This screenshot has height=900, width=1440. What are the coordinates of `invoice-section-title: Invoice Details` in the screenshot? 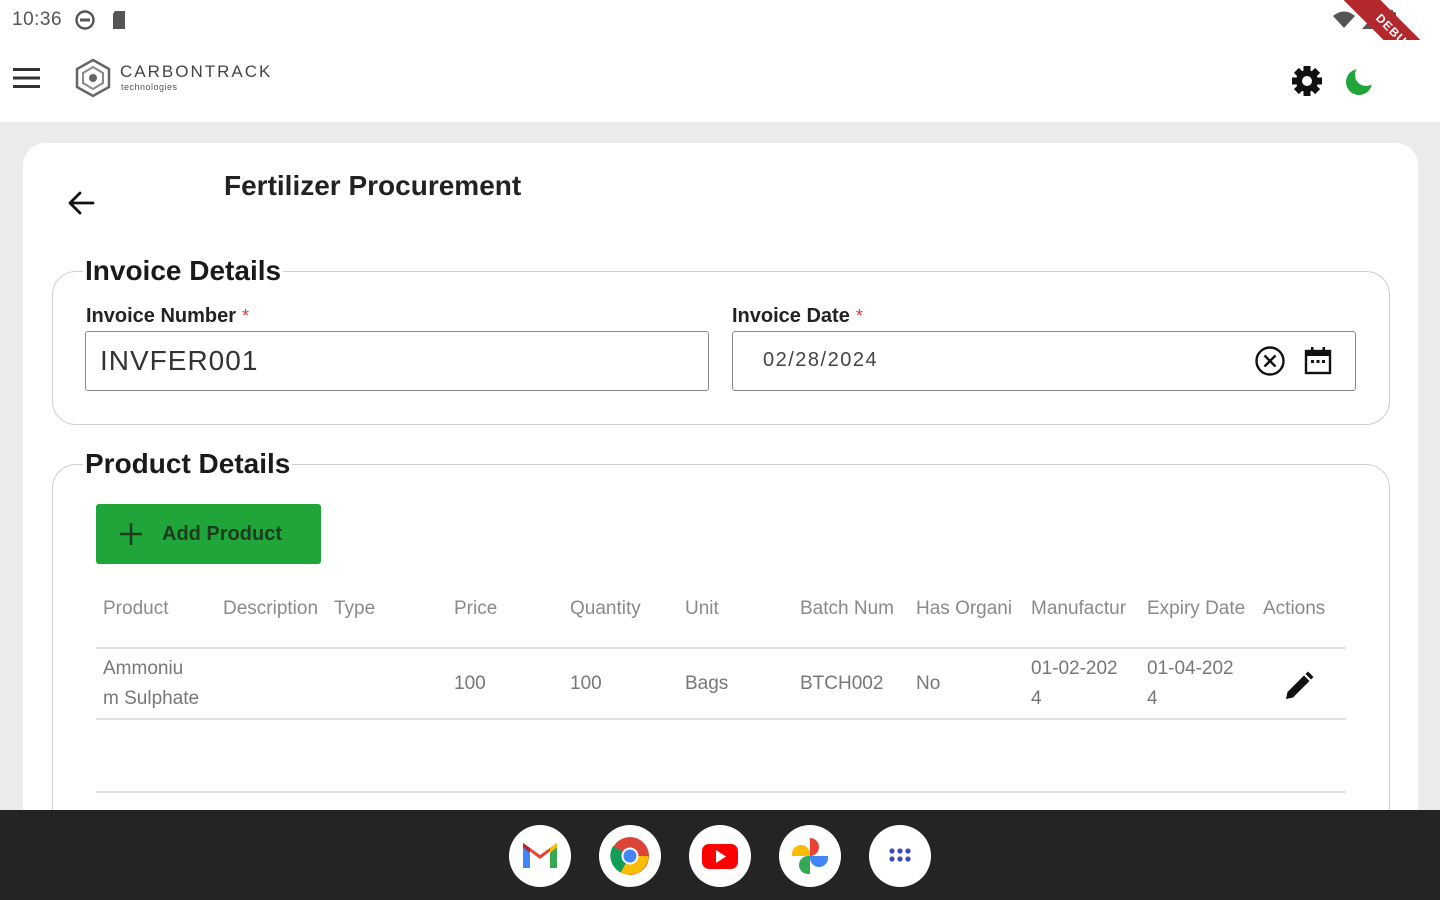 It's located at (183, 270).